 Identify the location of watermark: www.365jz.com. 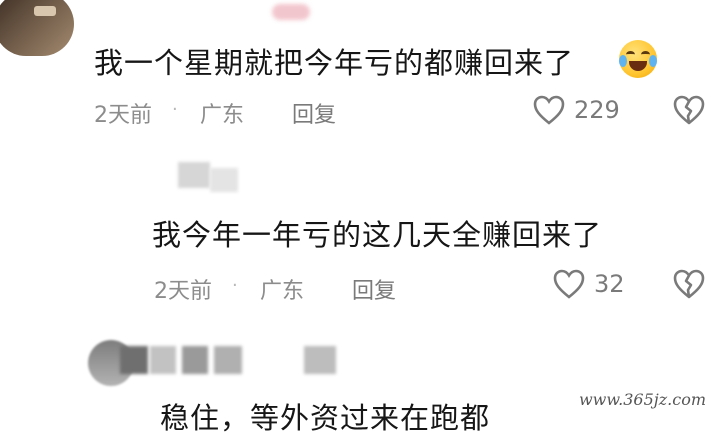
(642, 399).